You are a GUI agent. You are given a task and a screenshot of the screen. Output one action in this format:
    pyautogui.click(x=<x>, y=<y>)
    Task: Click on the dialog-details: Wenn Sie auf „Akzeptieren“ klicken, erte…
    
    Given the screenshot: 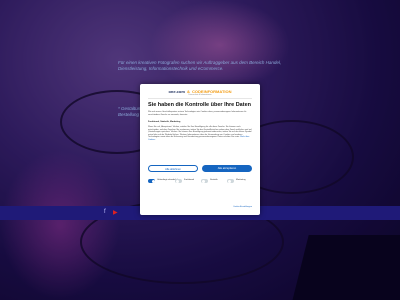 What is the action you would take?
    pyautogui.click(x=200, y=134)
    